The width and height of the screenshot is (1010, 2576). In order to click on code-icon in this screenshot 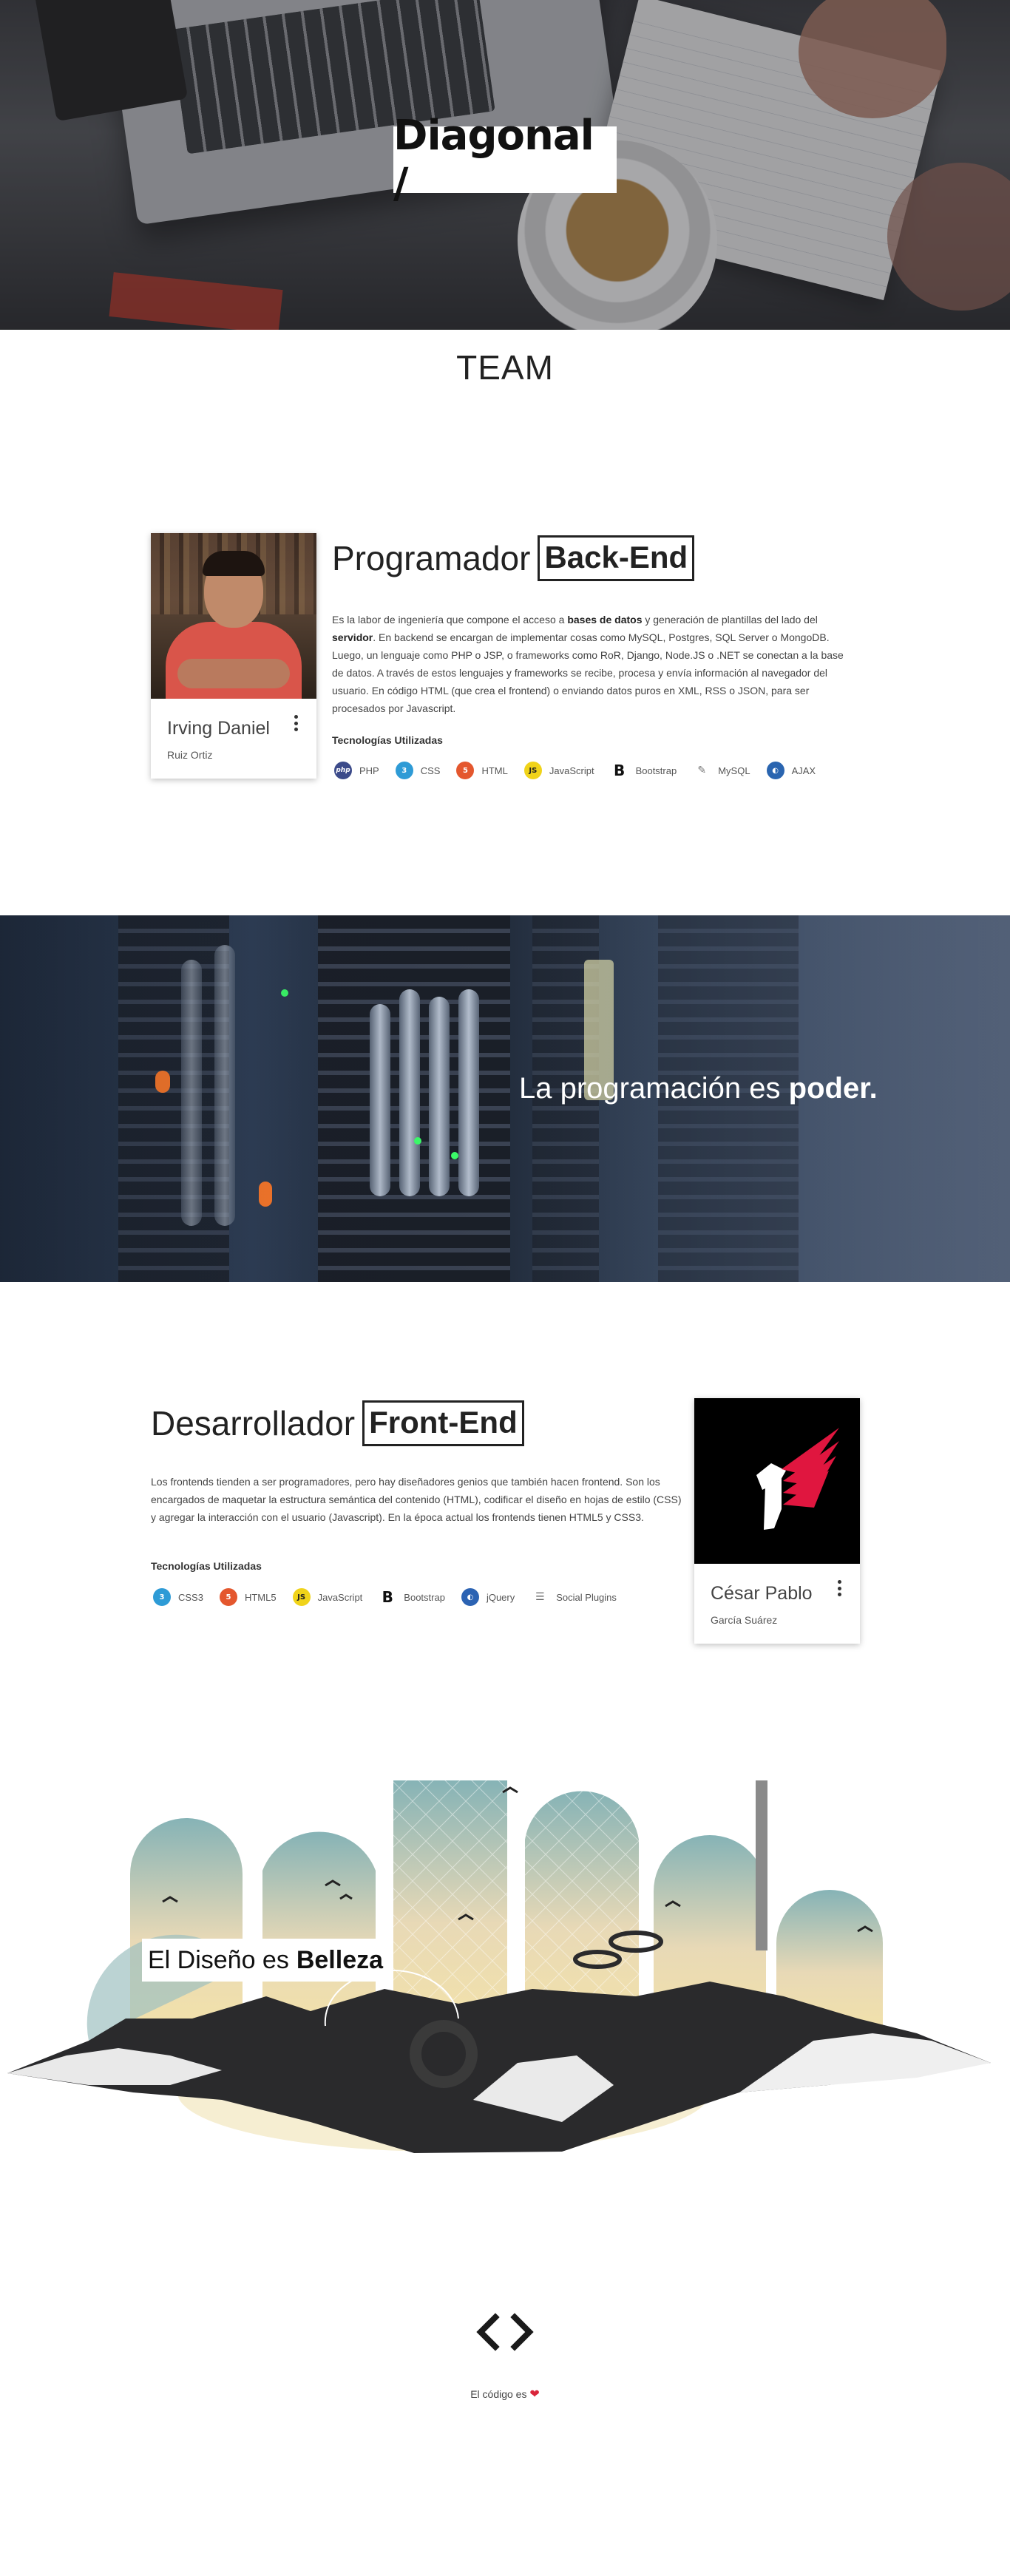, I will do `click(505, 2332)`.